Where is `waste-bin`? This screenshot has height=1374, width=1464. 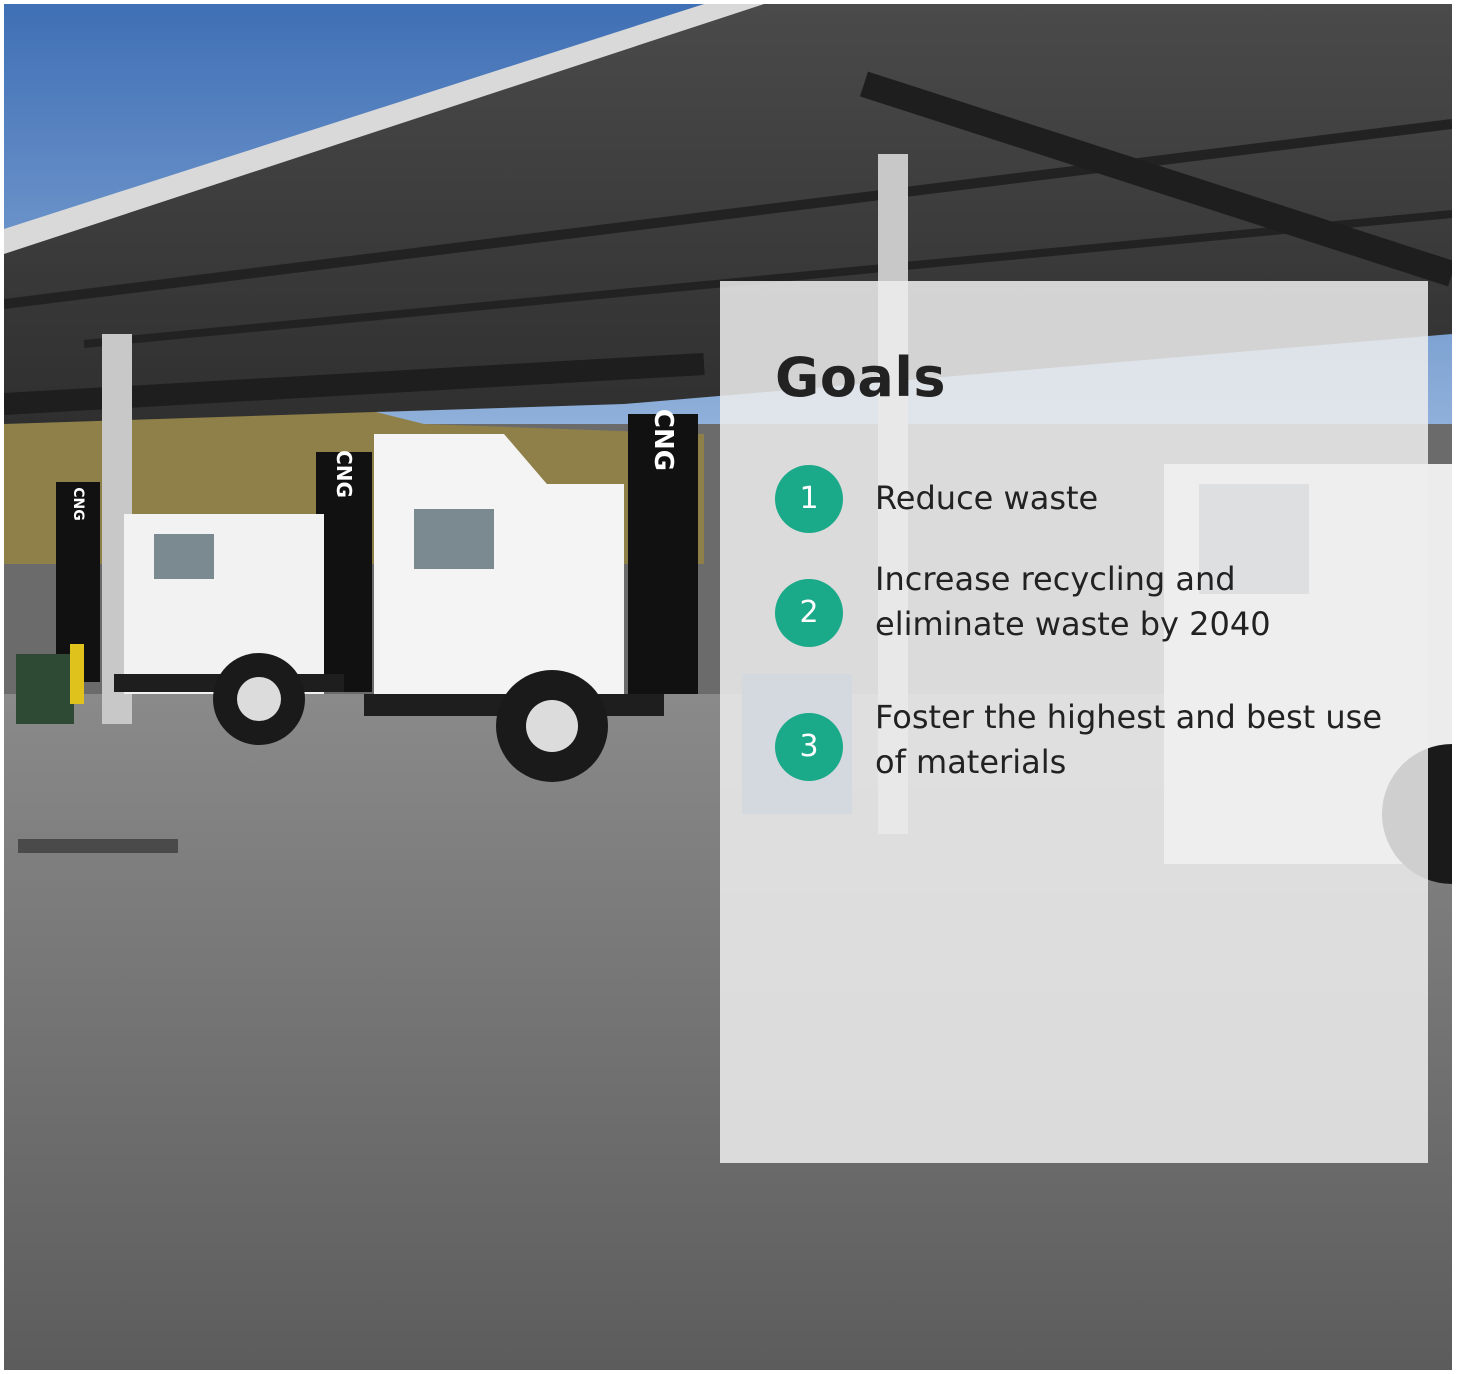
waste-bin is located at coordinates (45, 689).